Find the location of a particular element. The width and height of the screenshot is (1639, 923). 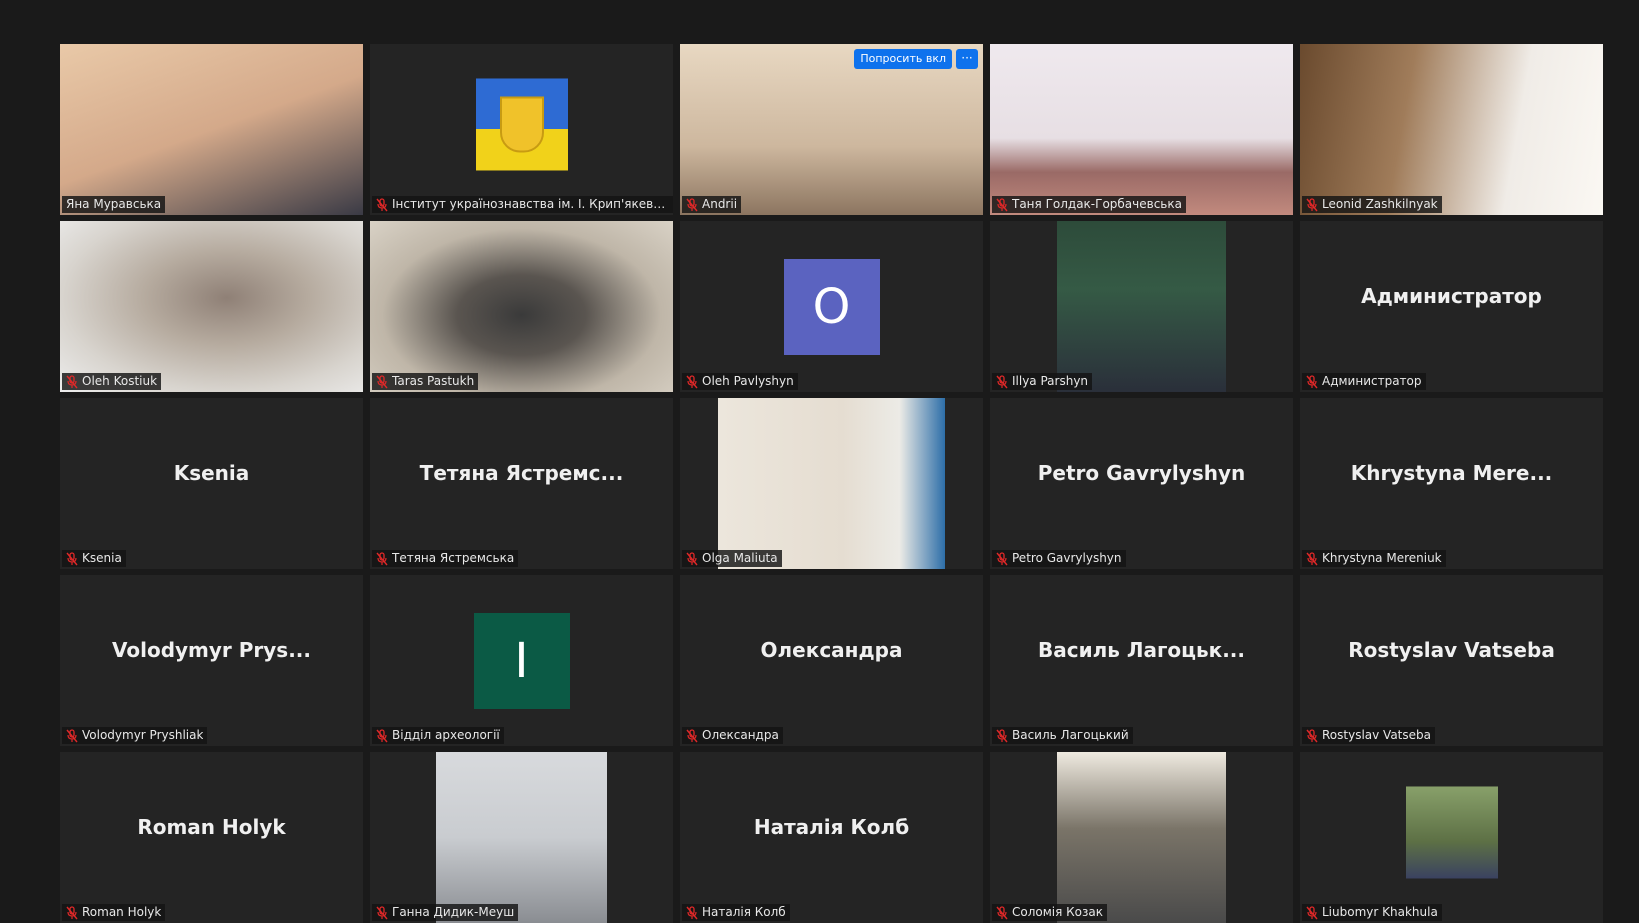

participant-name: Leonid Zashkilnyak is located at coordinates (1380, 204).